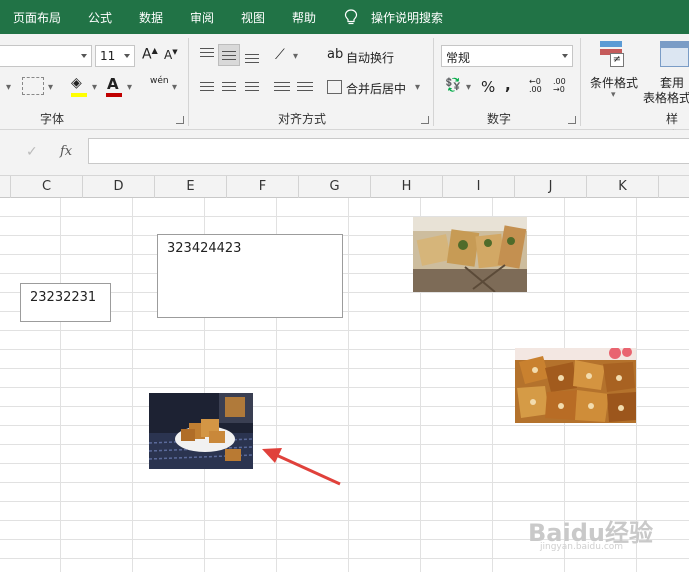  Describe the element at coordinates (376, 88) in the screenshot. I see `merge-center-button: 合并后居中` at that location.